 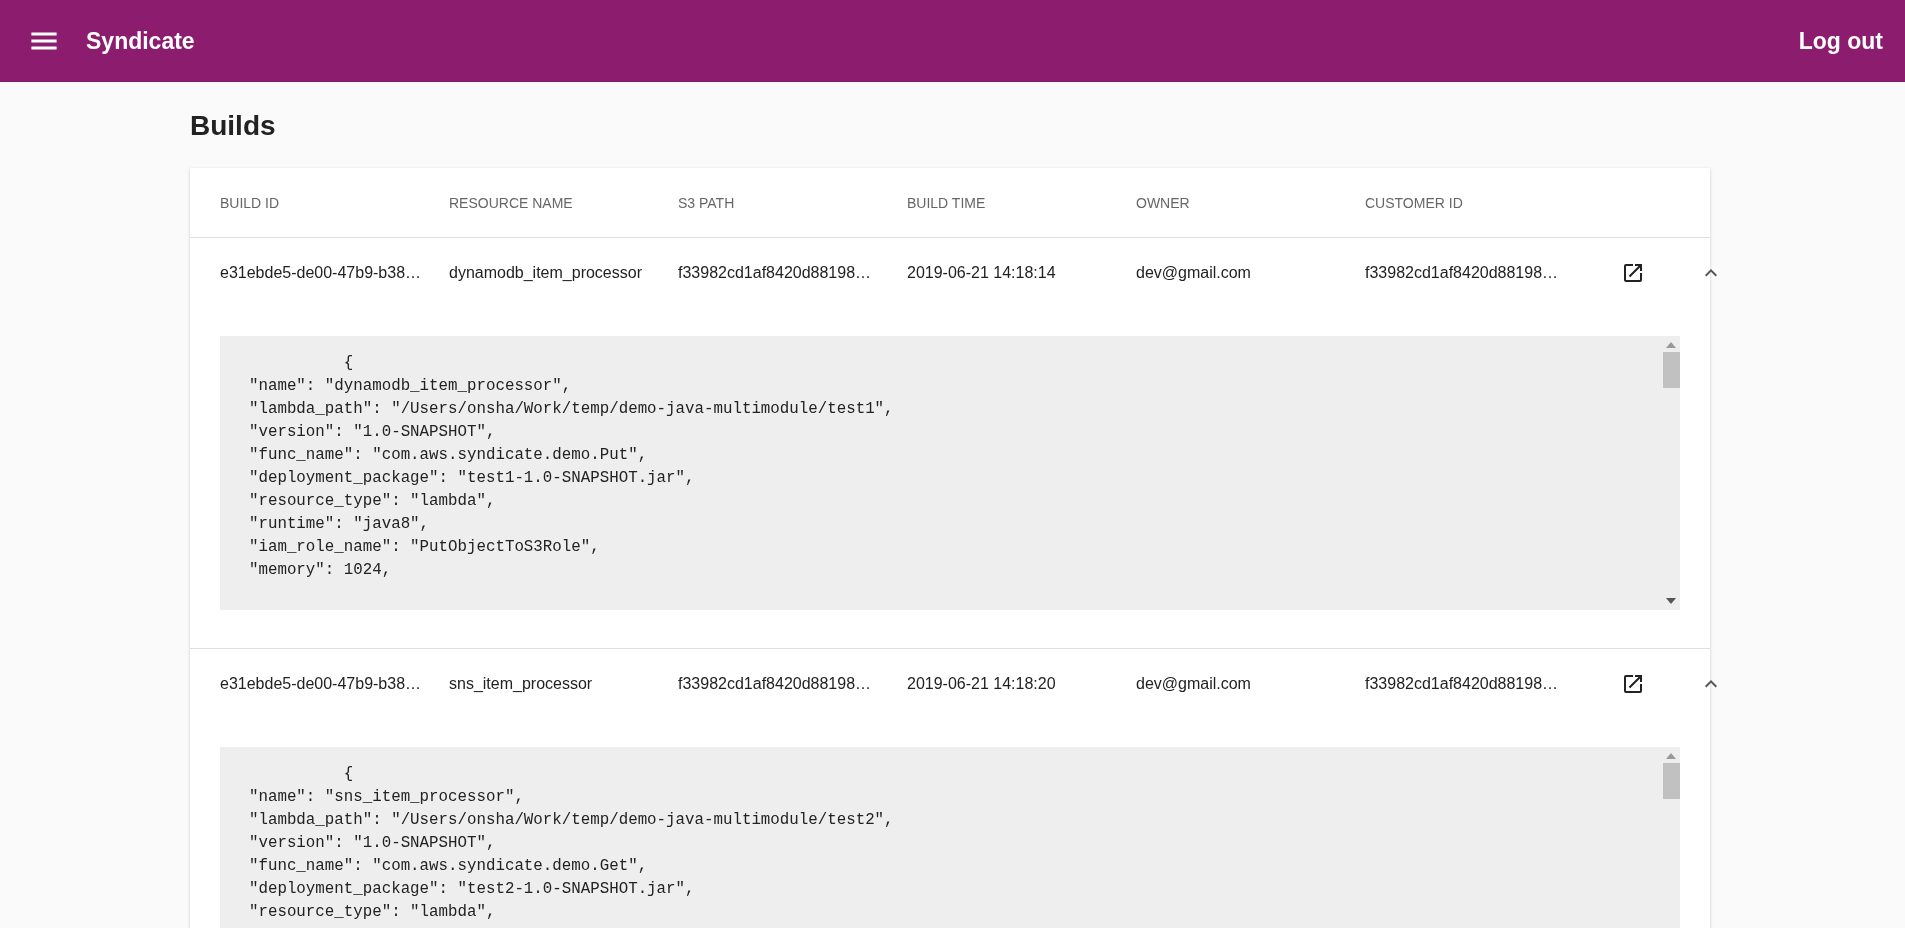 I want to click on app-title: Syndicate, so click(x=140, y=41).